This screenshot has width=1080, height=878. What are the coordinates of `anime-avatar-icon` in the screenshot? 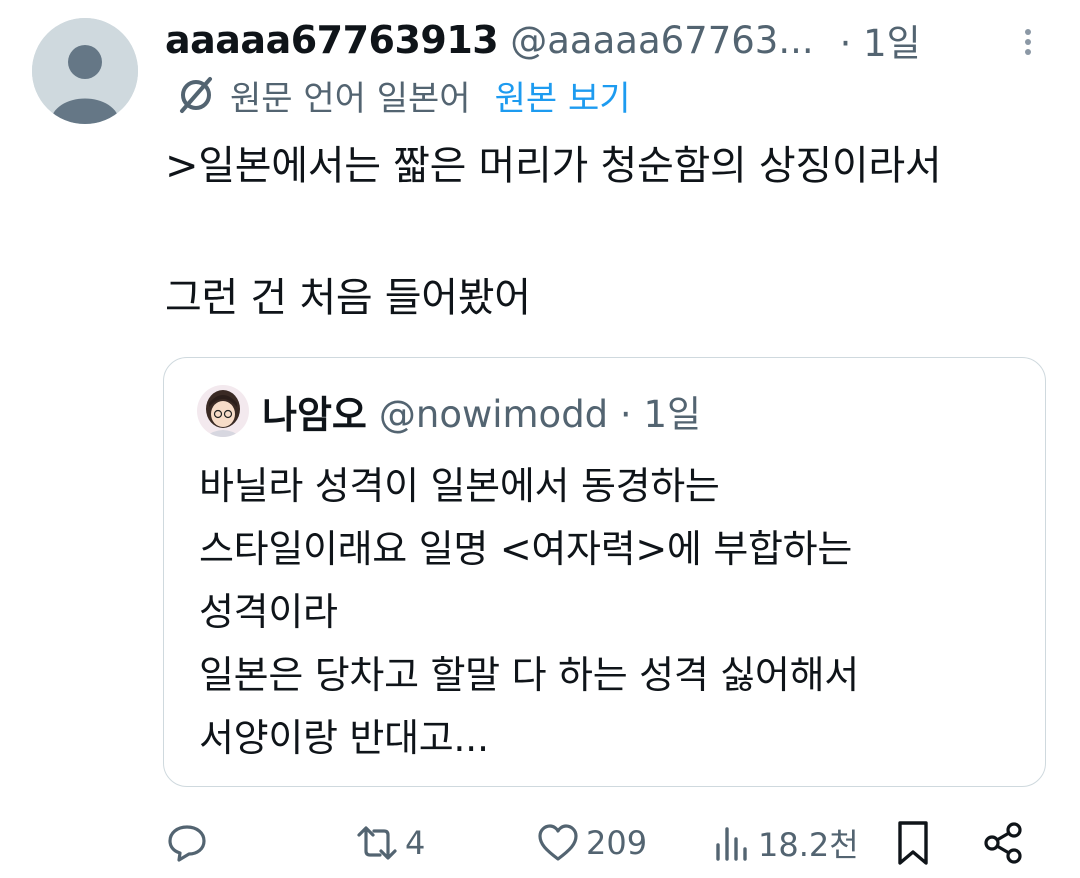 It's located at (223, 411).